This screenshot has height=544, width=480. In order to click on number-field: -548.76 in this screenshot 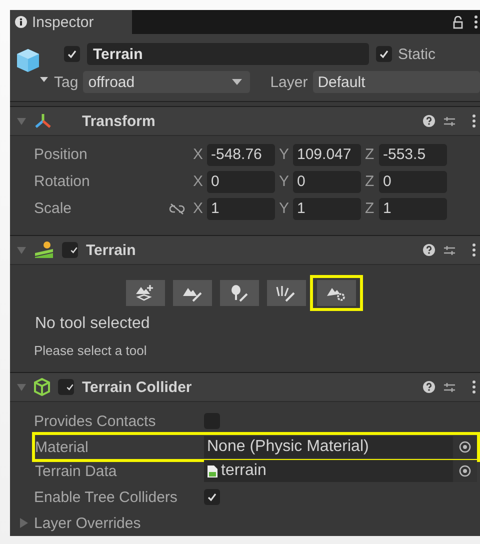, I will do `click(241, 155)`.